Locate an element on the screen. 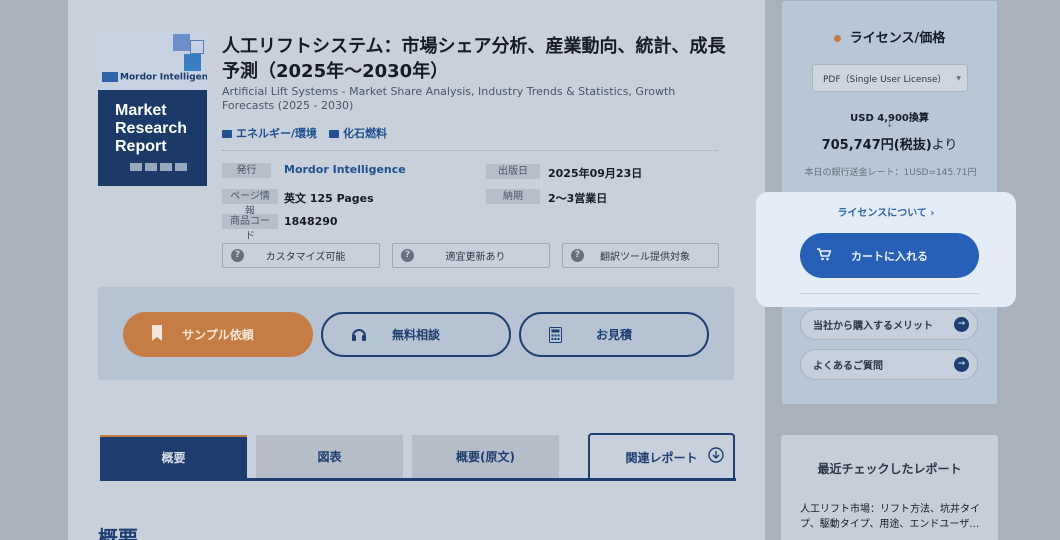 Image resolution: width=1060 pixels, height=540 pixels. arrow-down-circle-icon is located at coordinates (716, 455).